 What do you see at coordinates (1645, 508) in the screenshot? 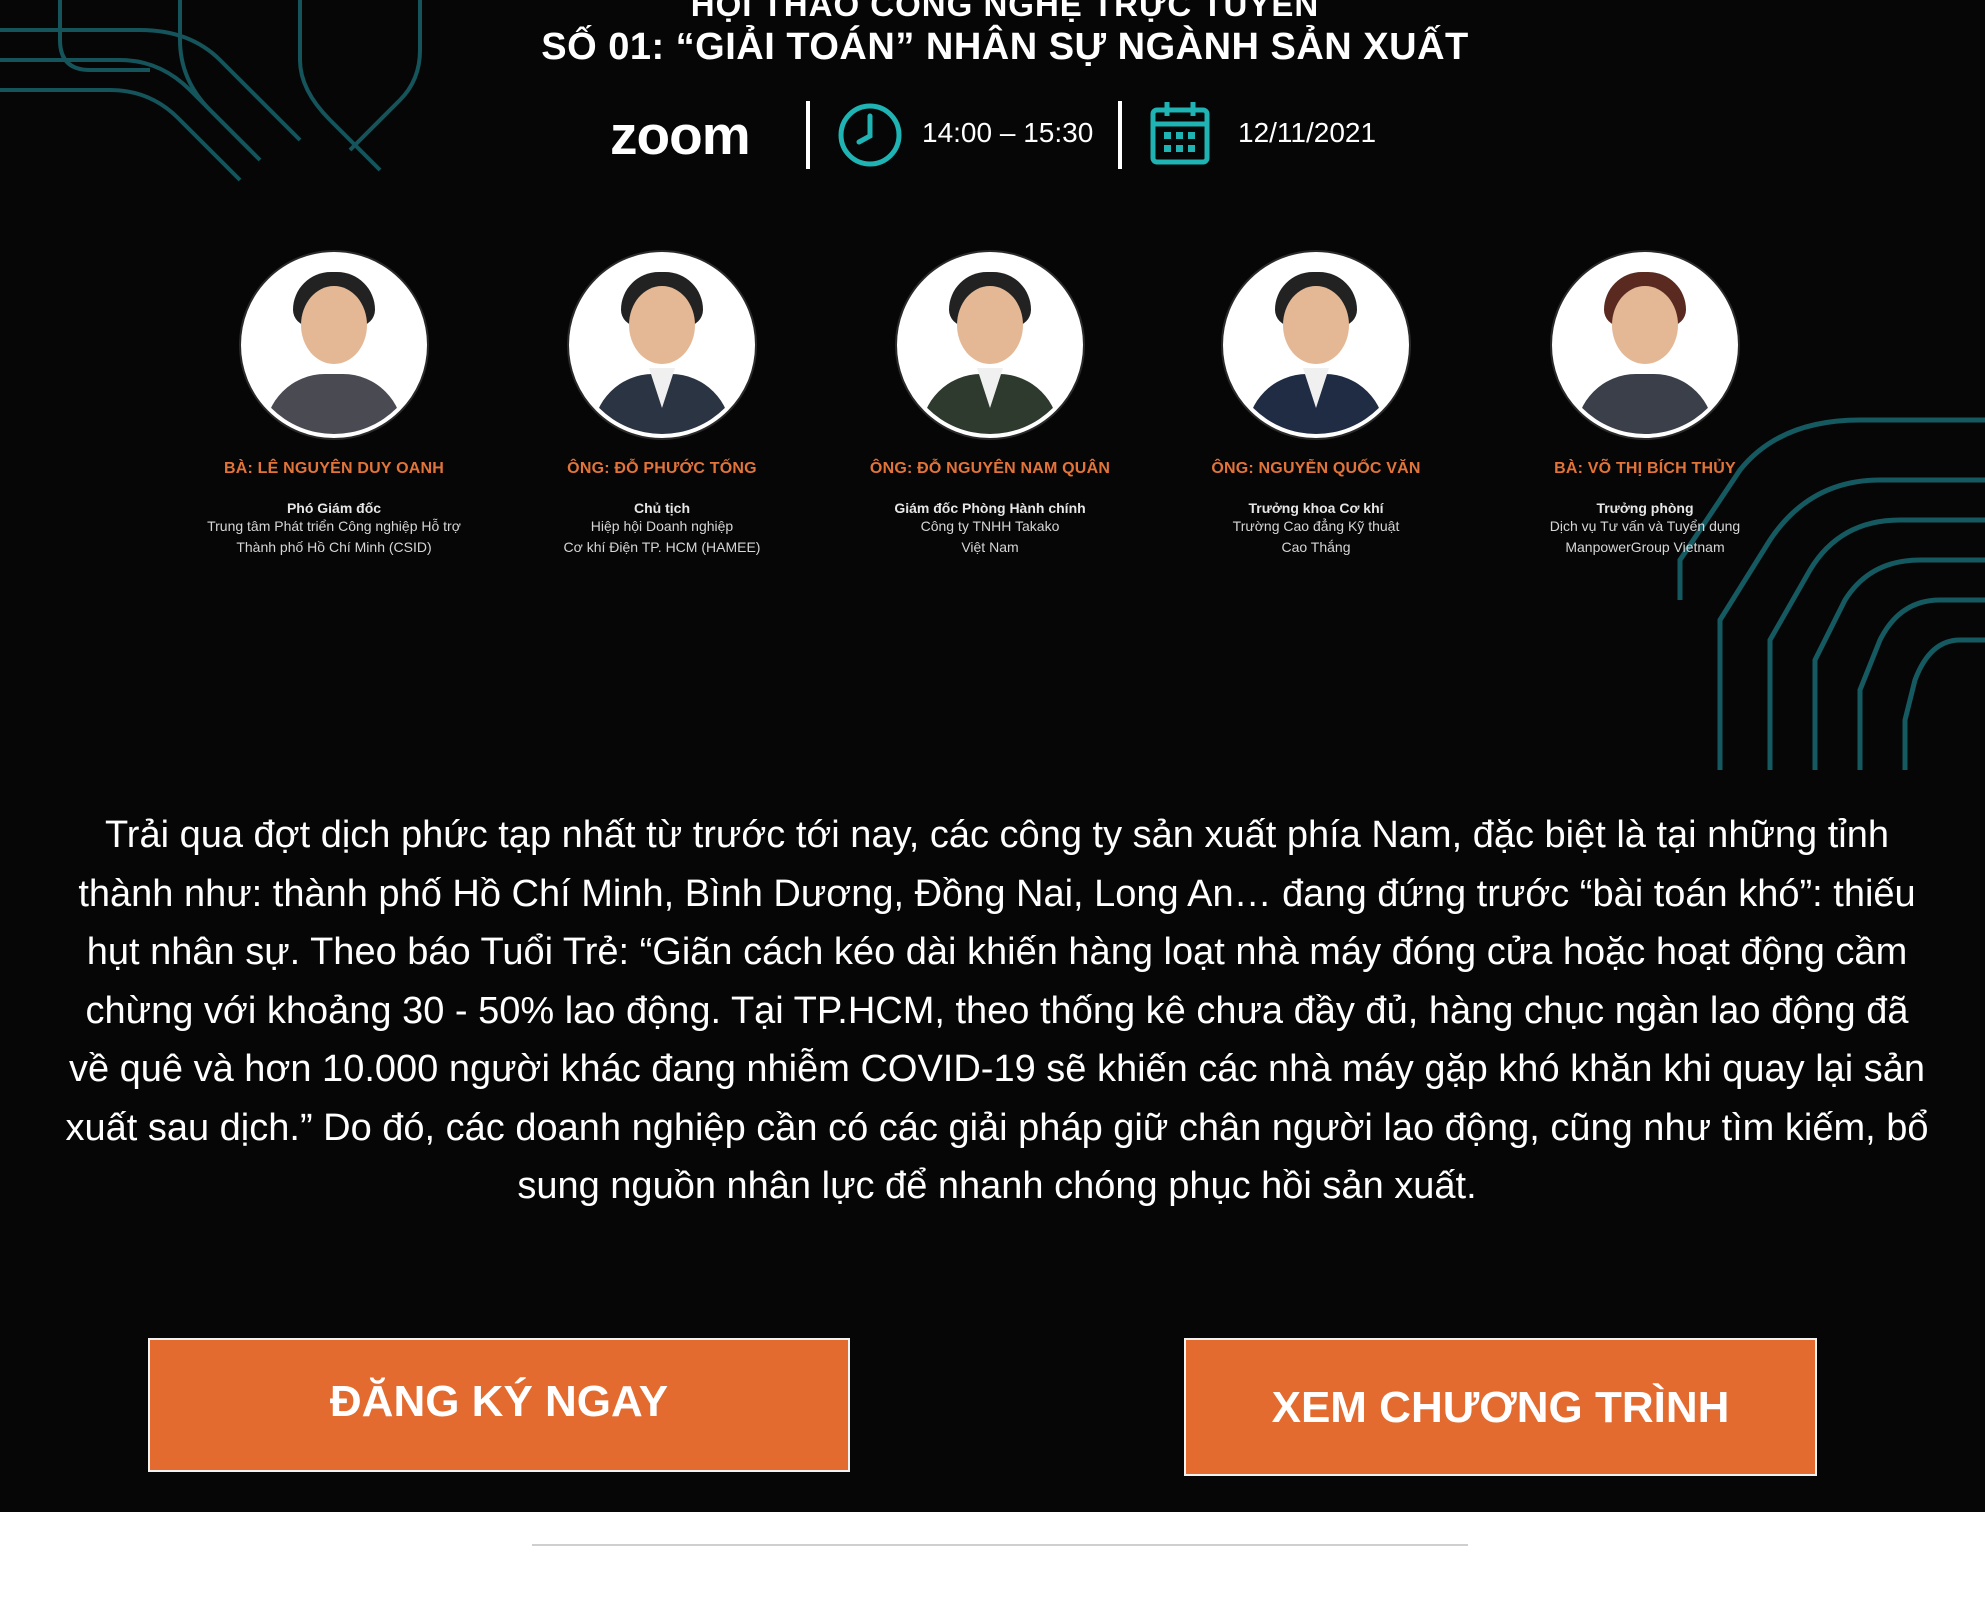
I see `speaker-role: Trưởng phòng` at bounding box center [1645, 508].